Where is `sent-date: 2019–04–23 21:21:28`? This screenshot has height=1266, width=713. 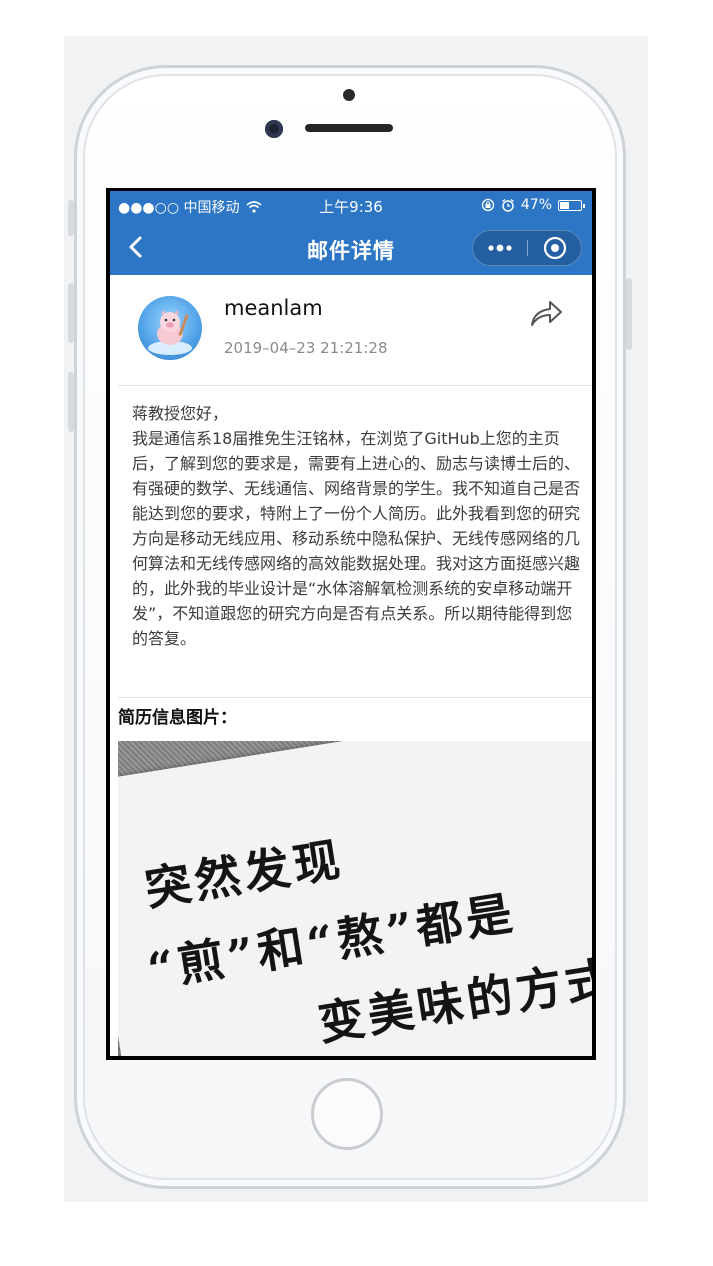 sent-date: 2019–04–23 21:21:28 is located at coordinates (306, 348).